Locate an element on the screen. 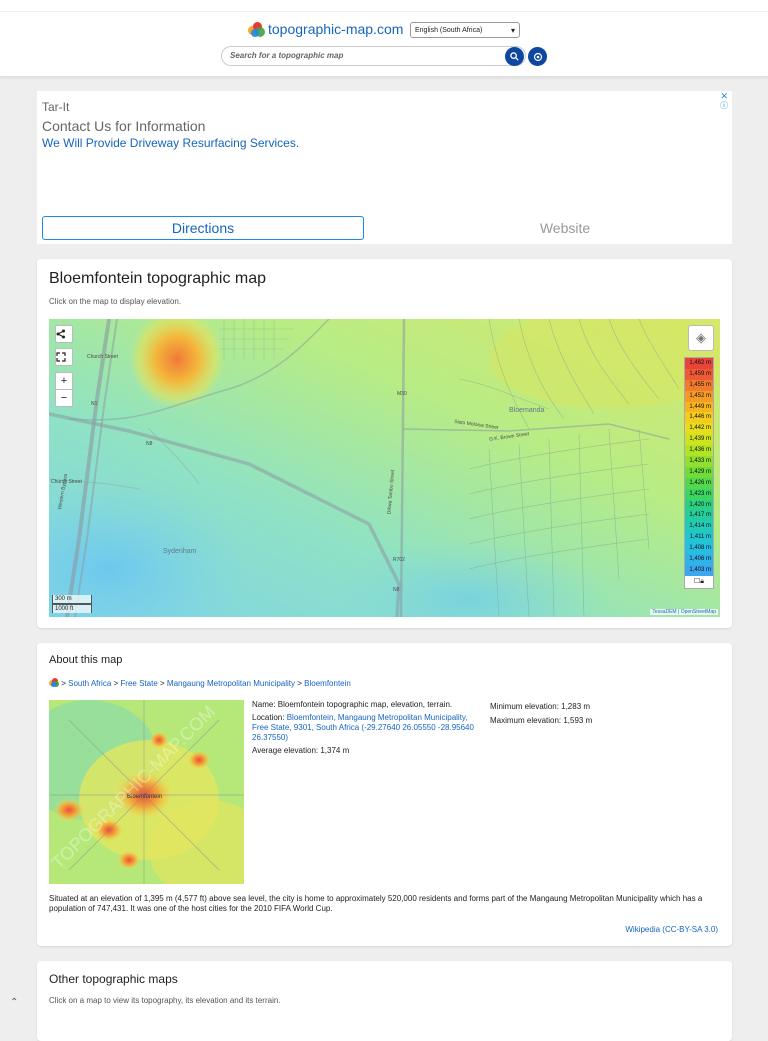 Image resolution: width=768 pixels, height=1041 pixels. breadcrumb-item: Bloemfontein is located at coordinates (327, 683).